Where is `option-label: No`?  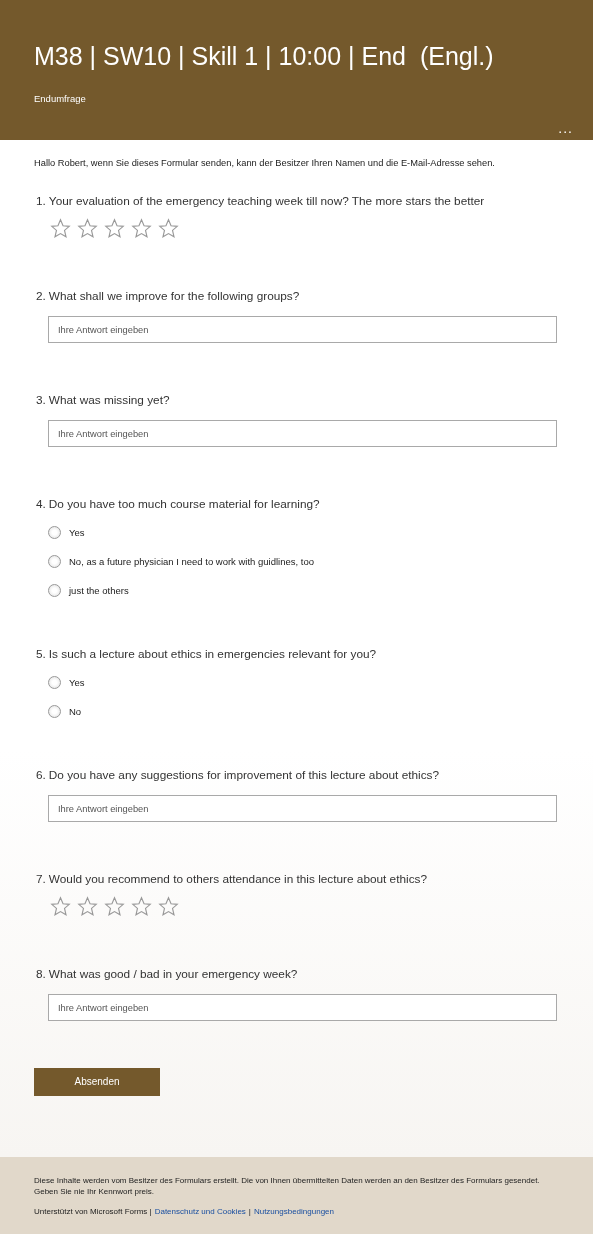
option-label: No is located at coordinates (75, 711).